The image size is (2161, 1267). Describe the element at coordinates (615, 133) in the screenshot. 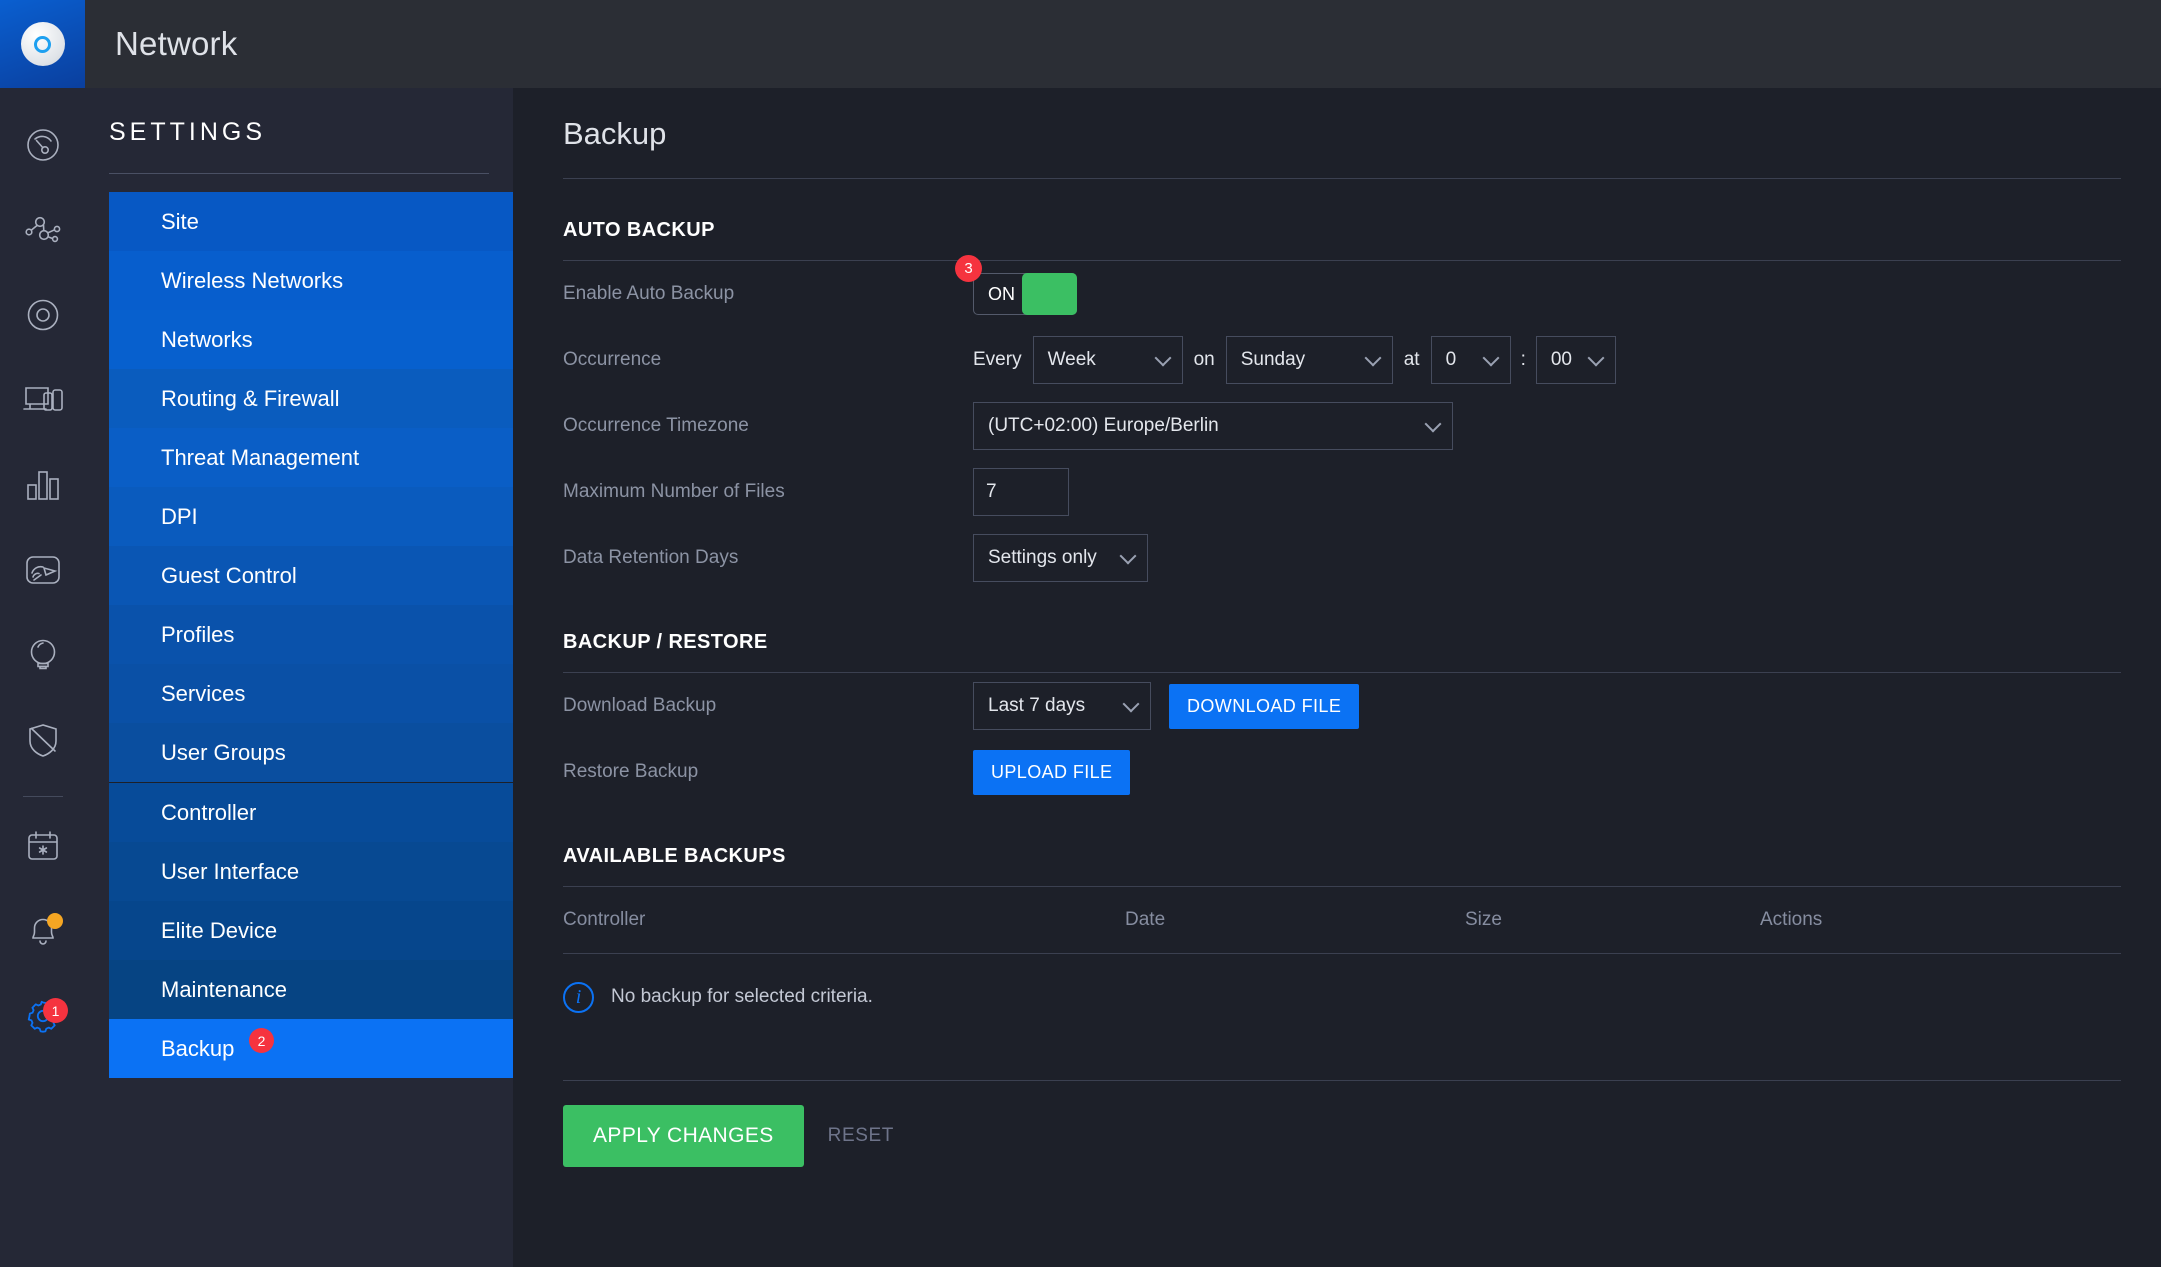

I see `page-title: Backup` at that location.